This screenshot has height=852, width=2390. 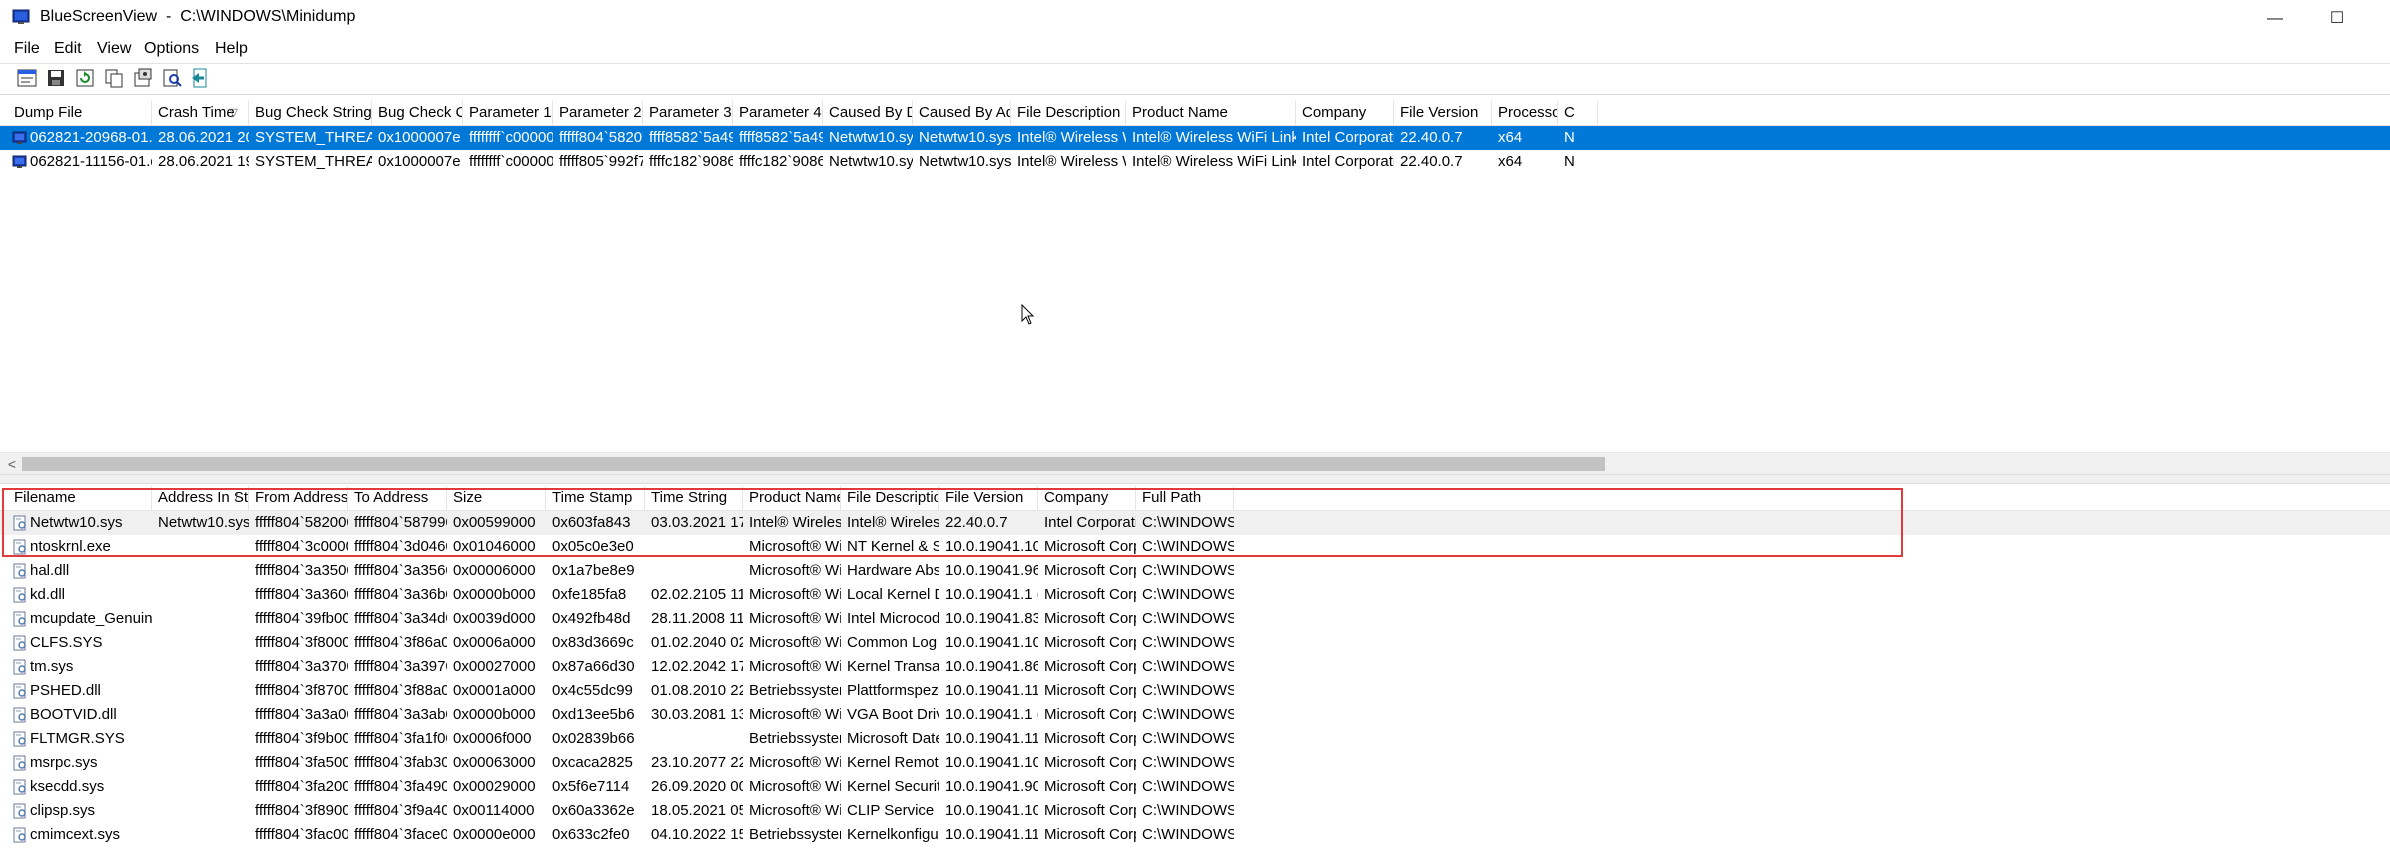 I want to click on save-icon, so click(x=56, y=78).